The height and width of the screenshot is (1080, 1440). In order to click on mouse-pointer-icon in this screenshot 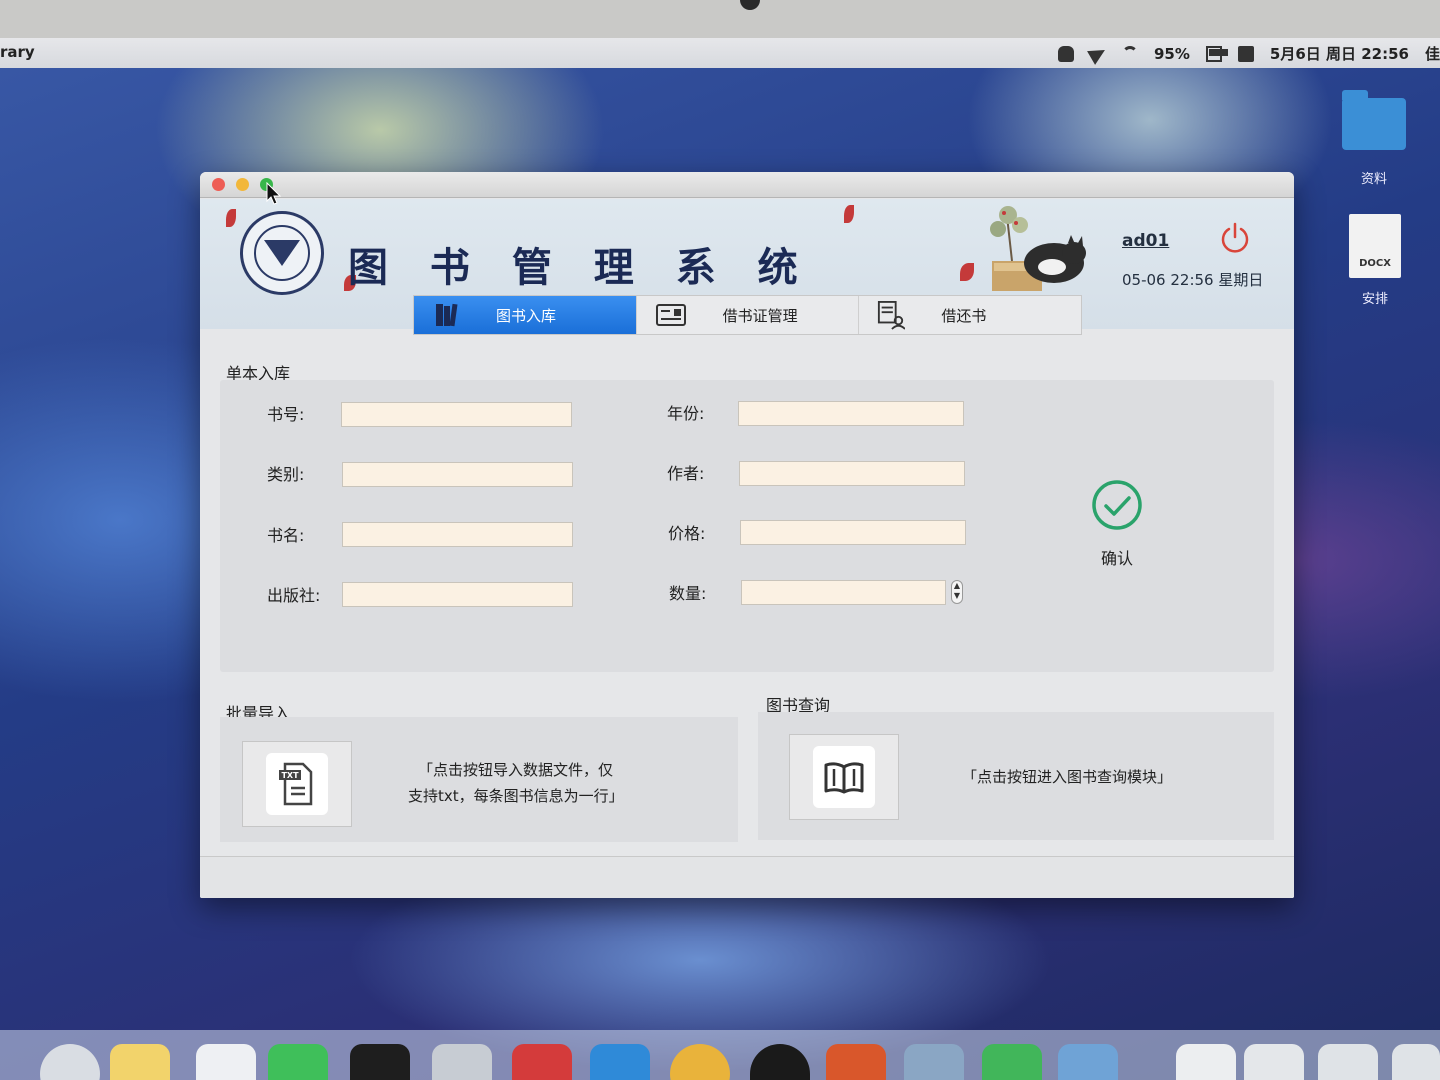, I will do `click(274, 193)`.